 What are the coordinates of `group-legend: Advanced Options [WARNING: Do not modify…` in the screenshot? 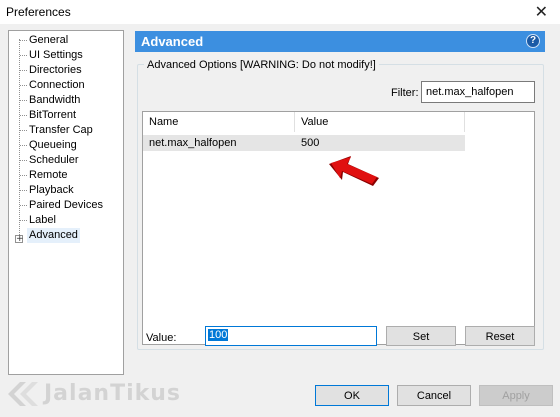 It's located at (261, 65).